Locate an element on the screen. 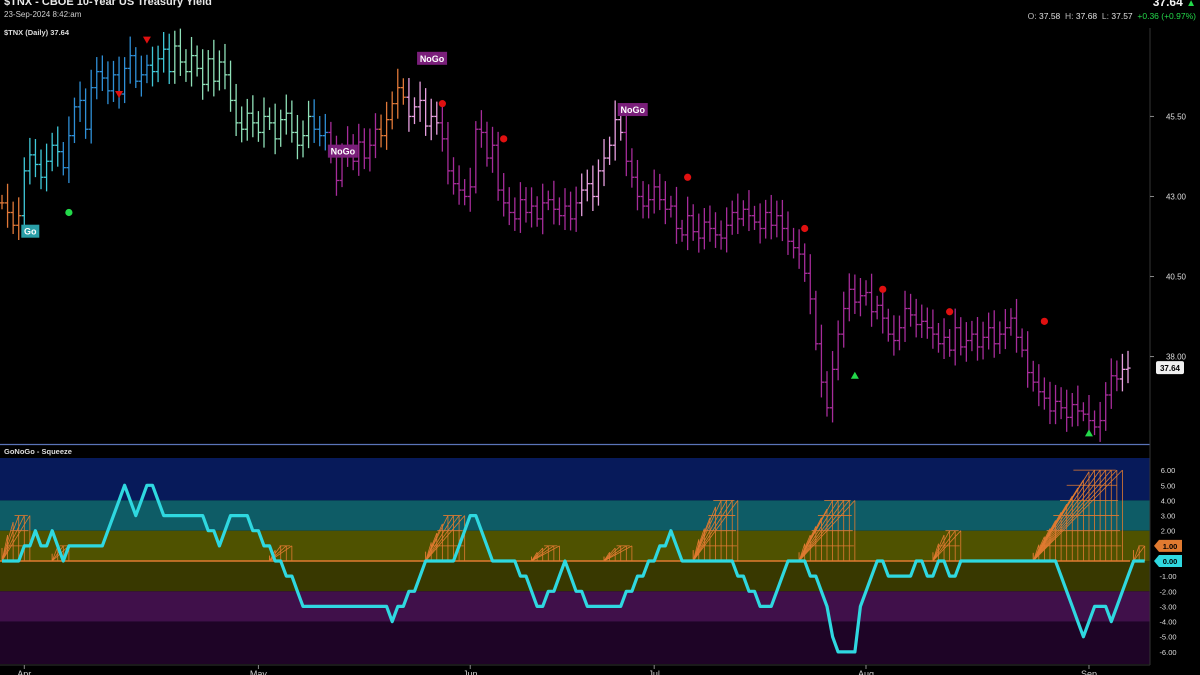 The image size is (1200, 675). oscillator-tick-label: -1.00 is located at coordinates (1167, 576).